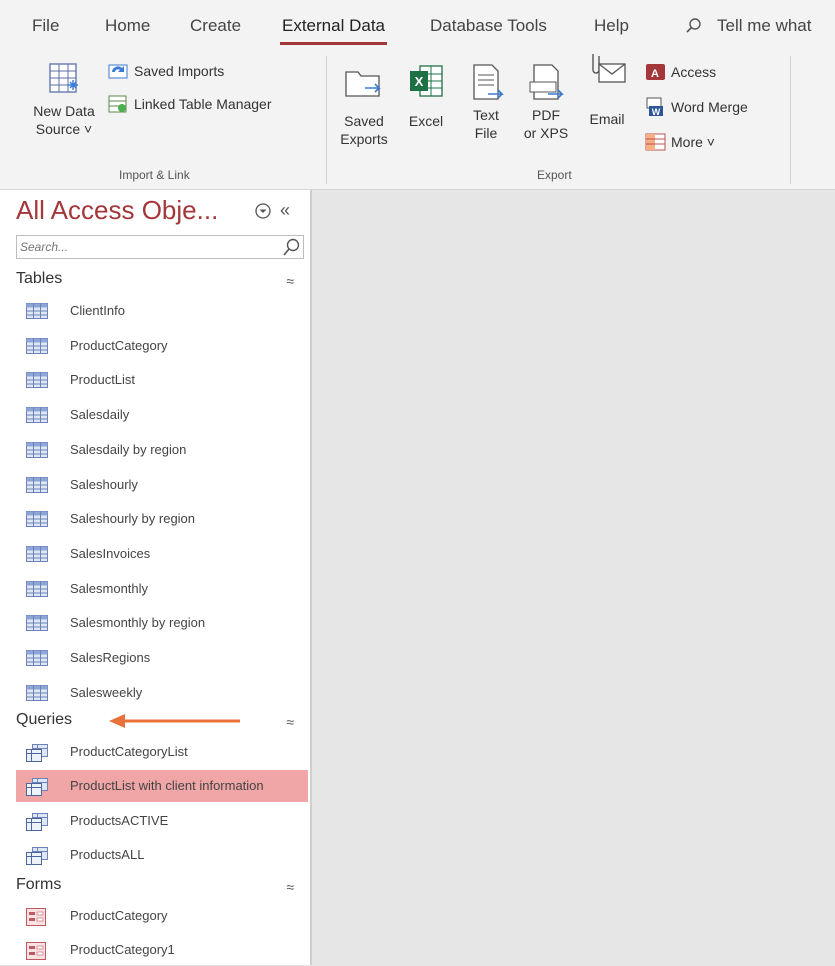  I want to click on nav-item-label: ProductCategoryList, so click(129, 751).